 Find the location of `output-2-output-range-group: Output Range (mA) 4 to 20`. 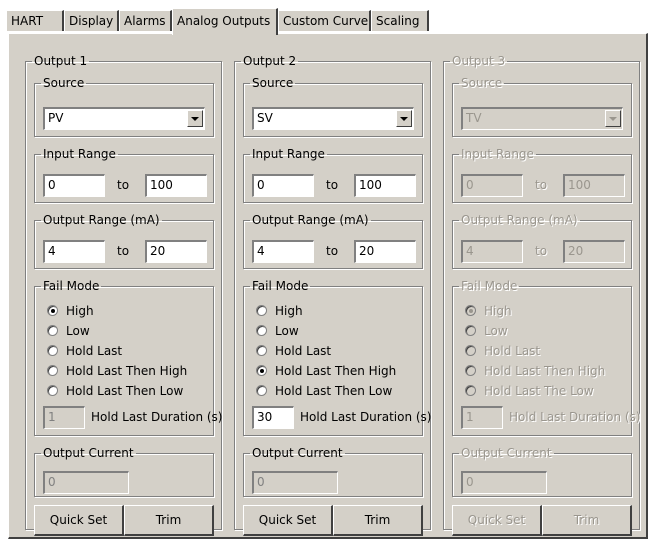

output-2-output-range-group: Output Range (mA) 4 to 20 is located at coordinates (333, 241).